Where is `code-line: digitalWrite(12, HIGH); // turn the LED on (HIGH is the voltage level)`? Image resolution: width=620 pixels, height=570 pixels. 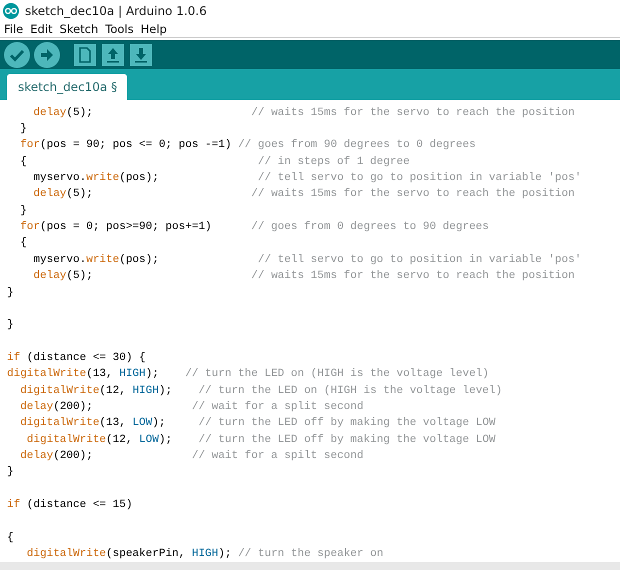
code-line: digitalWrite(12, HIGH); // turn the LED on (HIGH is the voltage level) is located at coordinates (260, 391).